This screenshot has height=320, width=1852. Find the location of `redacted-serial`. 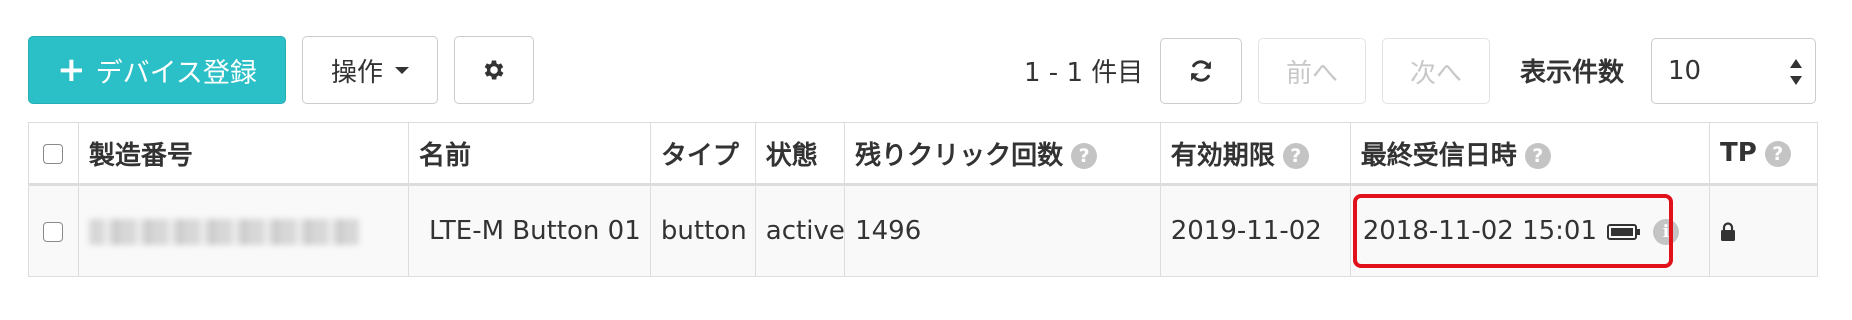

redacted-serial is located at coordinates (223, 231).